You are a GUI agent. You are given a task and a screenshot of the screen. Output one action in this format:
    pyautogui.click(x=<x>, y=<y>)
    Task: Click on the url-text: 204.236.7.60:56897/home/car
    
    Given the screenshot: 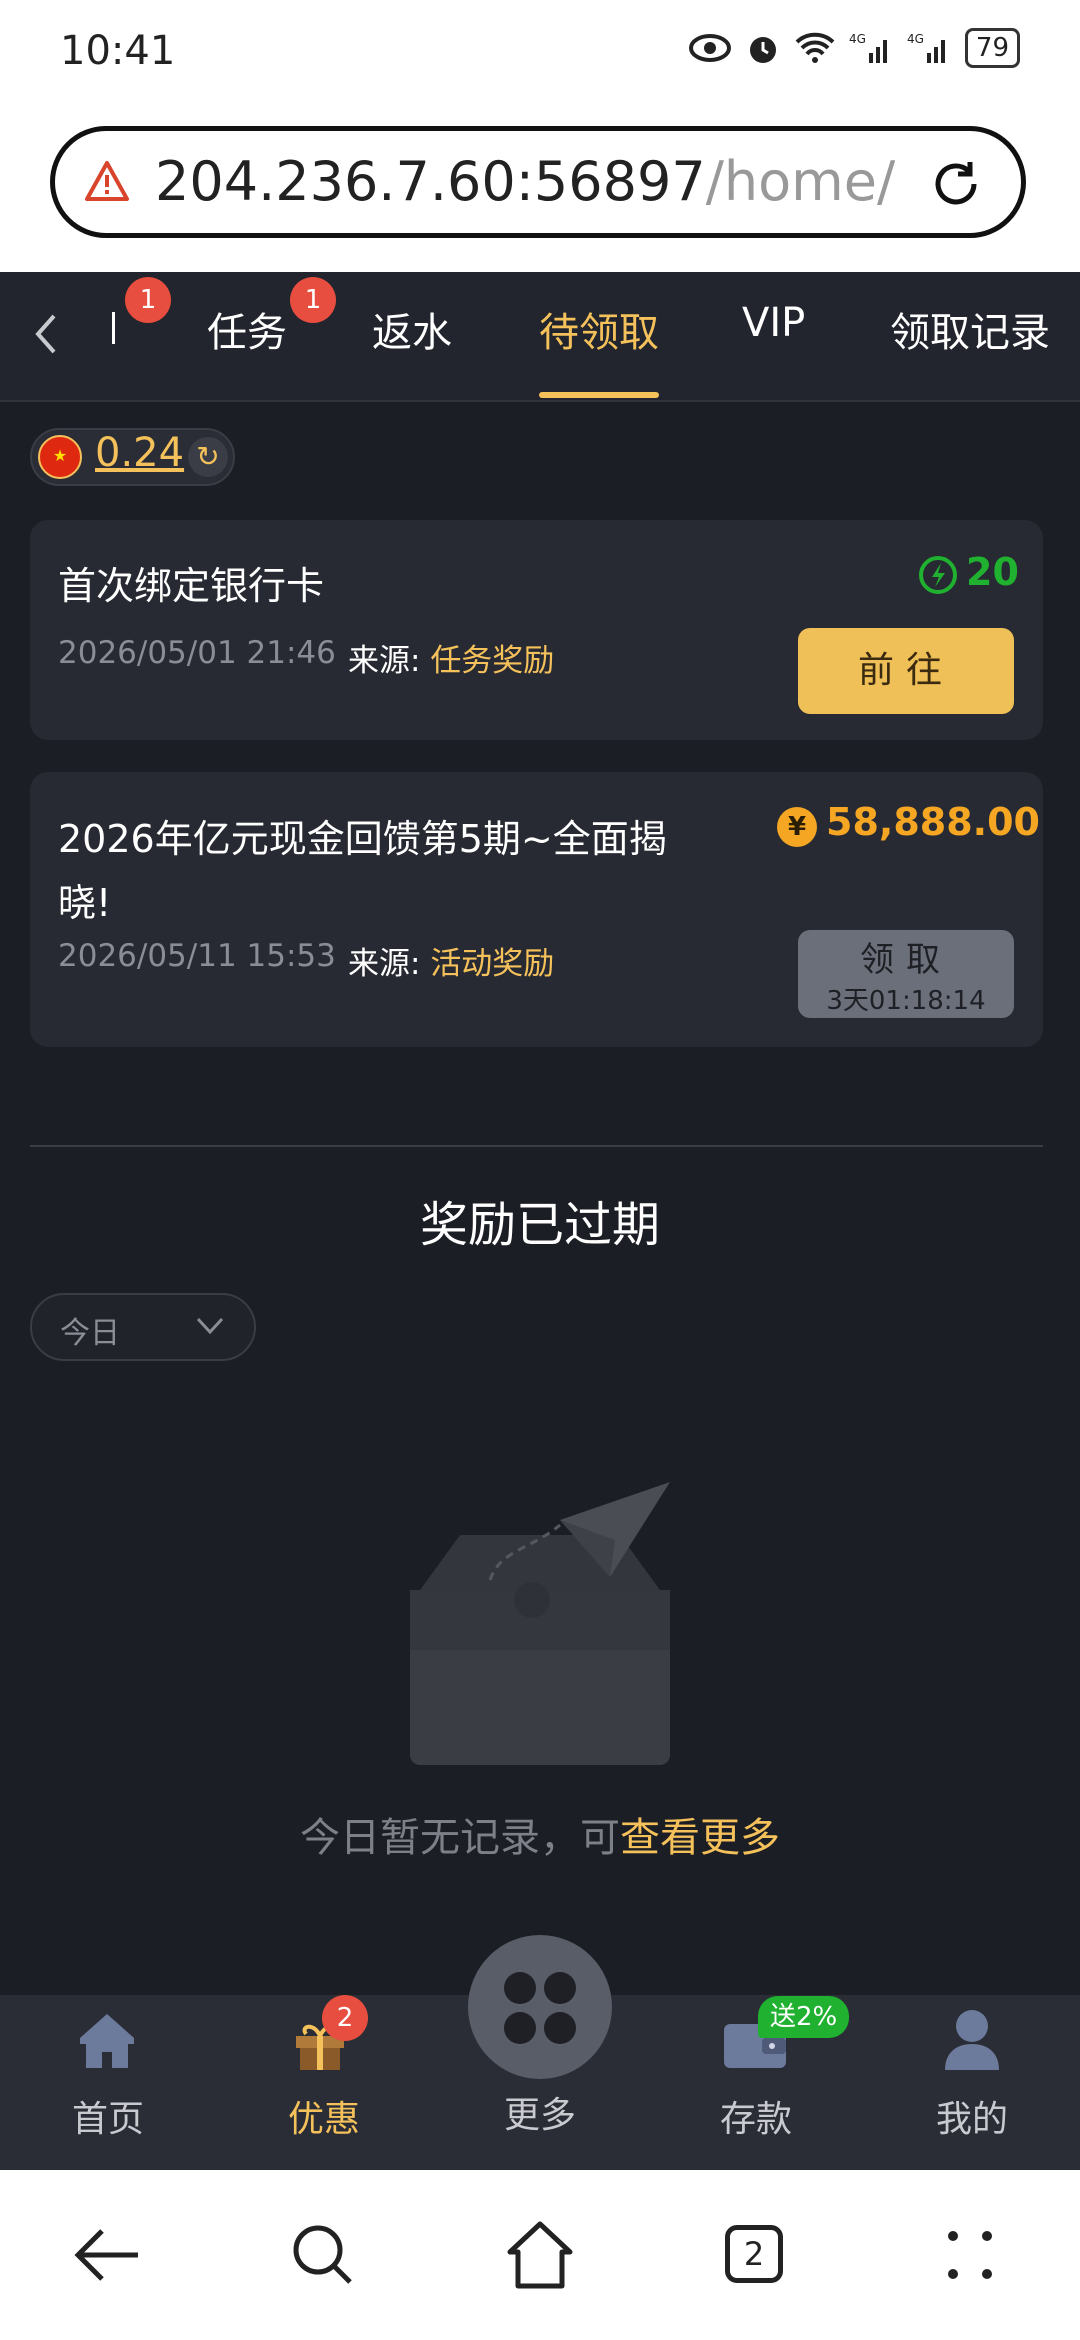 What is the action you would take?
    pyautogui.click(x=525, y=181)
    